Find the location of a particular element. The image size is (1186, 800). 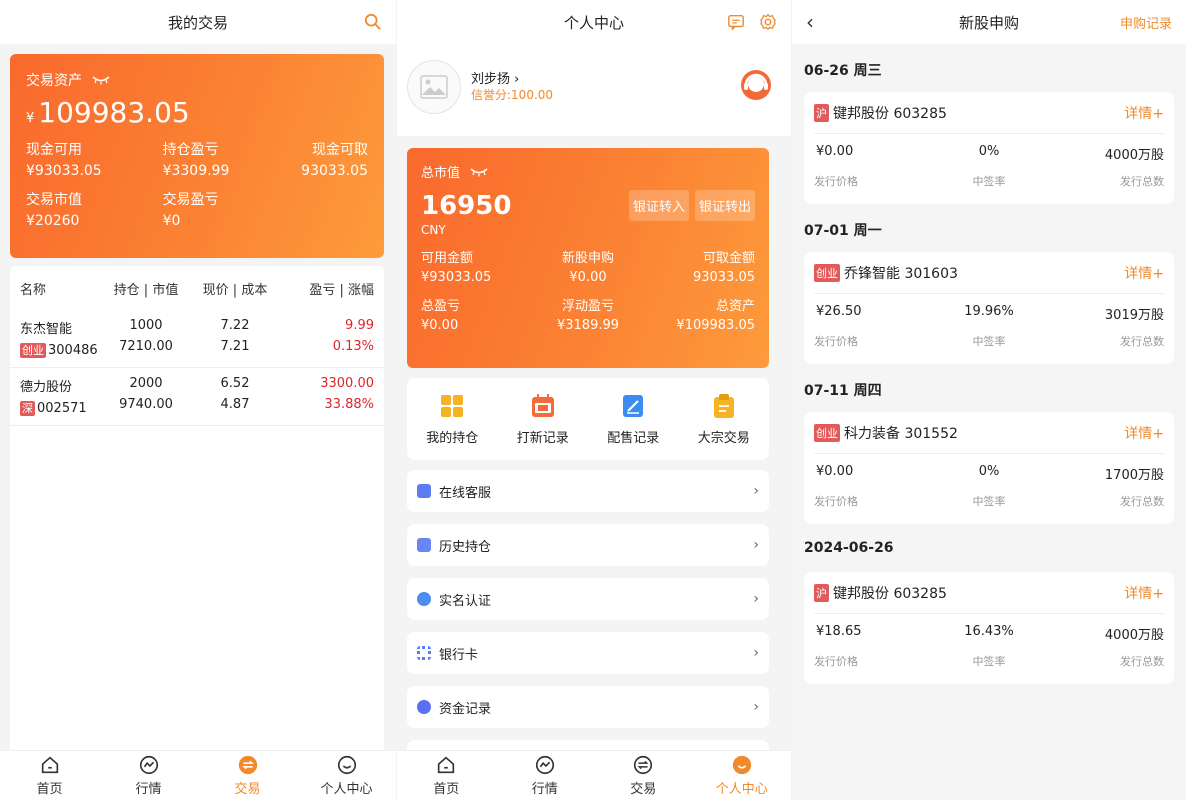

header: ‹ 新股申购 申购记录 is located at coordinates (989, 22).